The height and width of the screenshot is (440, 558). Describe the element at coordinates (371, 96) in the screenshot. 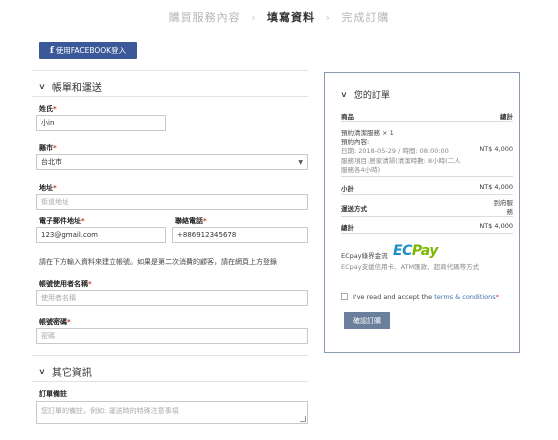

I see `order-section-title: 您的訂單` at that location.